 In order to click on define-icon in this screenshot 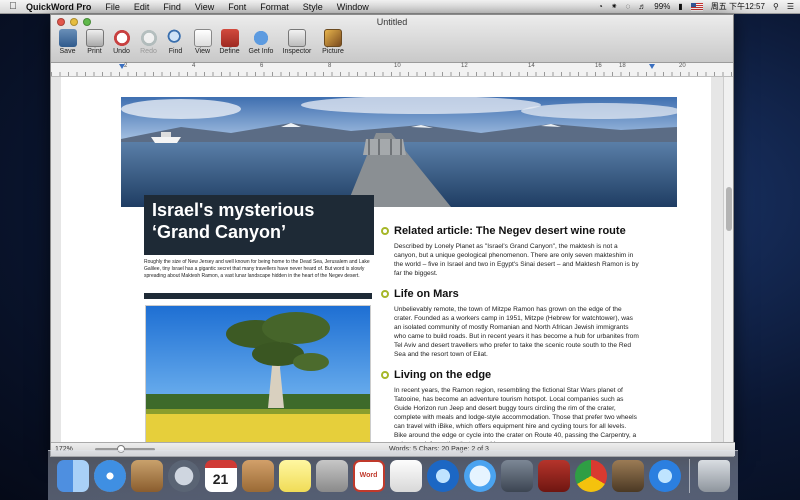, I will do `click(229, 38)`.